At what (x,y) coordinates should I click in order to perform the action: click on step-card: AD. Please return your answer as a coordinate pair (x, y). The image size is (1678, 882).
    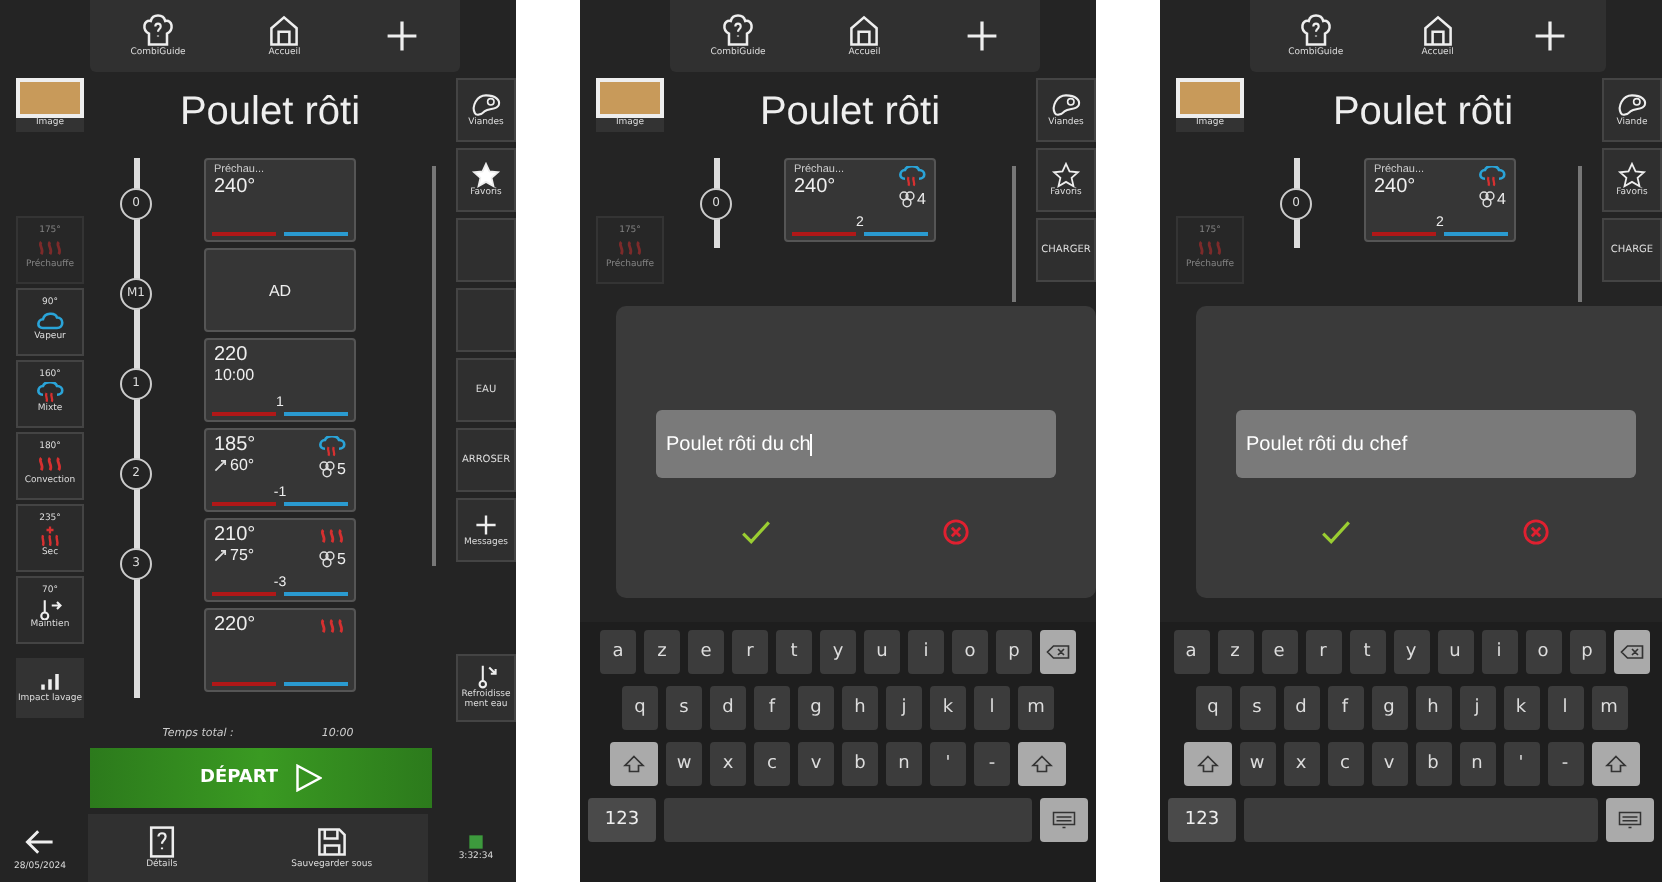
    Looking at the image, I should click on (280, 290).